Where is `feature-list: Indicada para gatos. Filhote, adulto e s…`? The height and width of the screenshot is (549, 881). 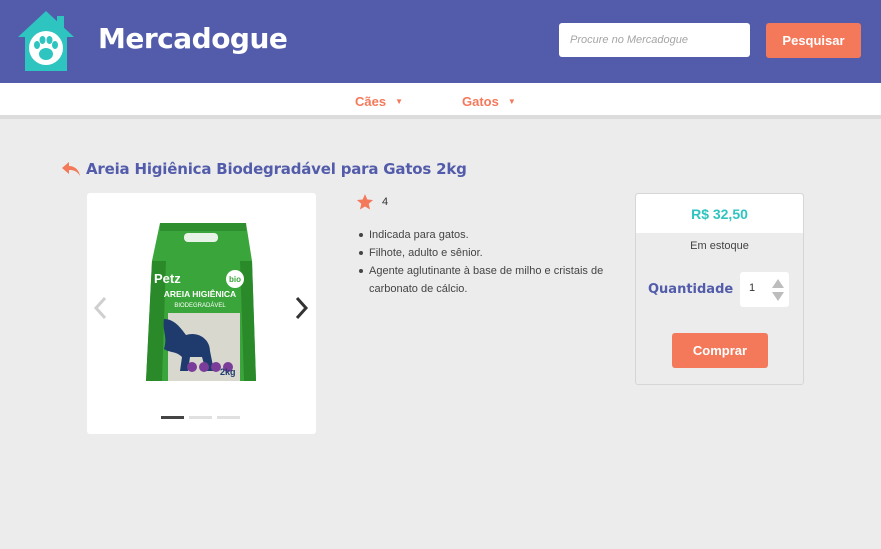
feature-list: Indicada para gatos. Filhote, adulto e s… is located at coordinates (484, 262).